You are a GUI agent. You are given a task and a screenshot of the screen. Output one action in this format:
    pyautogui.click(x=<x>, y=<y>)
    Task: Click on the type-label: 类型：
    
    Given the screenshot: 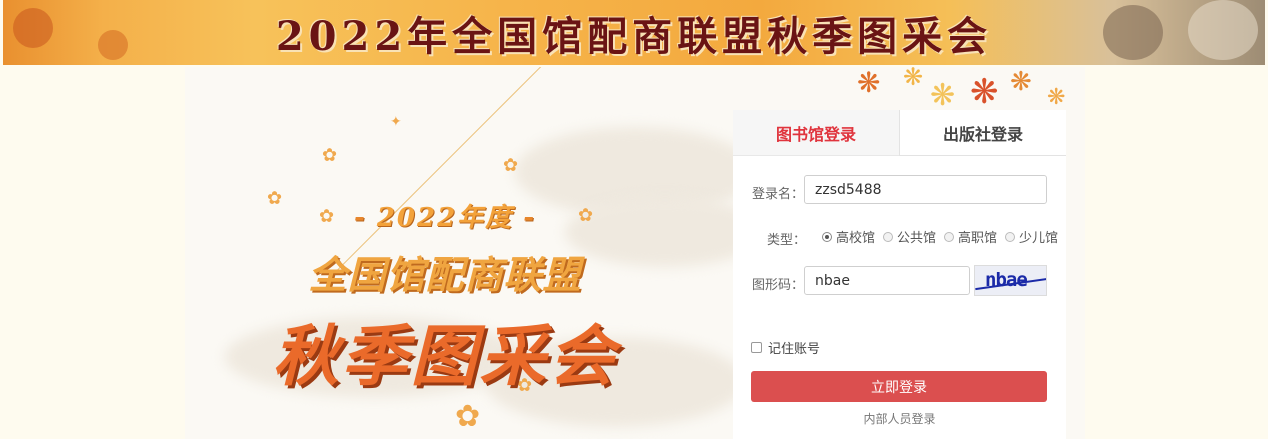 What is the action you would take?
    pyautogui.click(x=787, y=240)
    